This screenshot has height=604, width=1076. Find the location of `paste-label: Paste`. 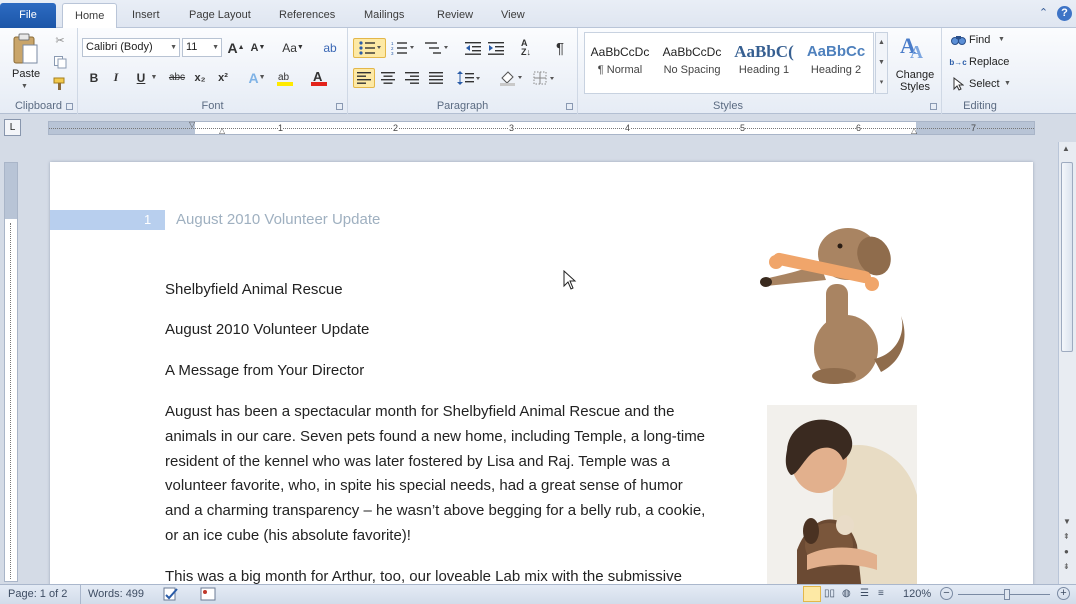

paste-label: Paste is located at coordinates (26, 74).